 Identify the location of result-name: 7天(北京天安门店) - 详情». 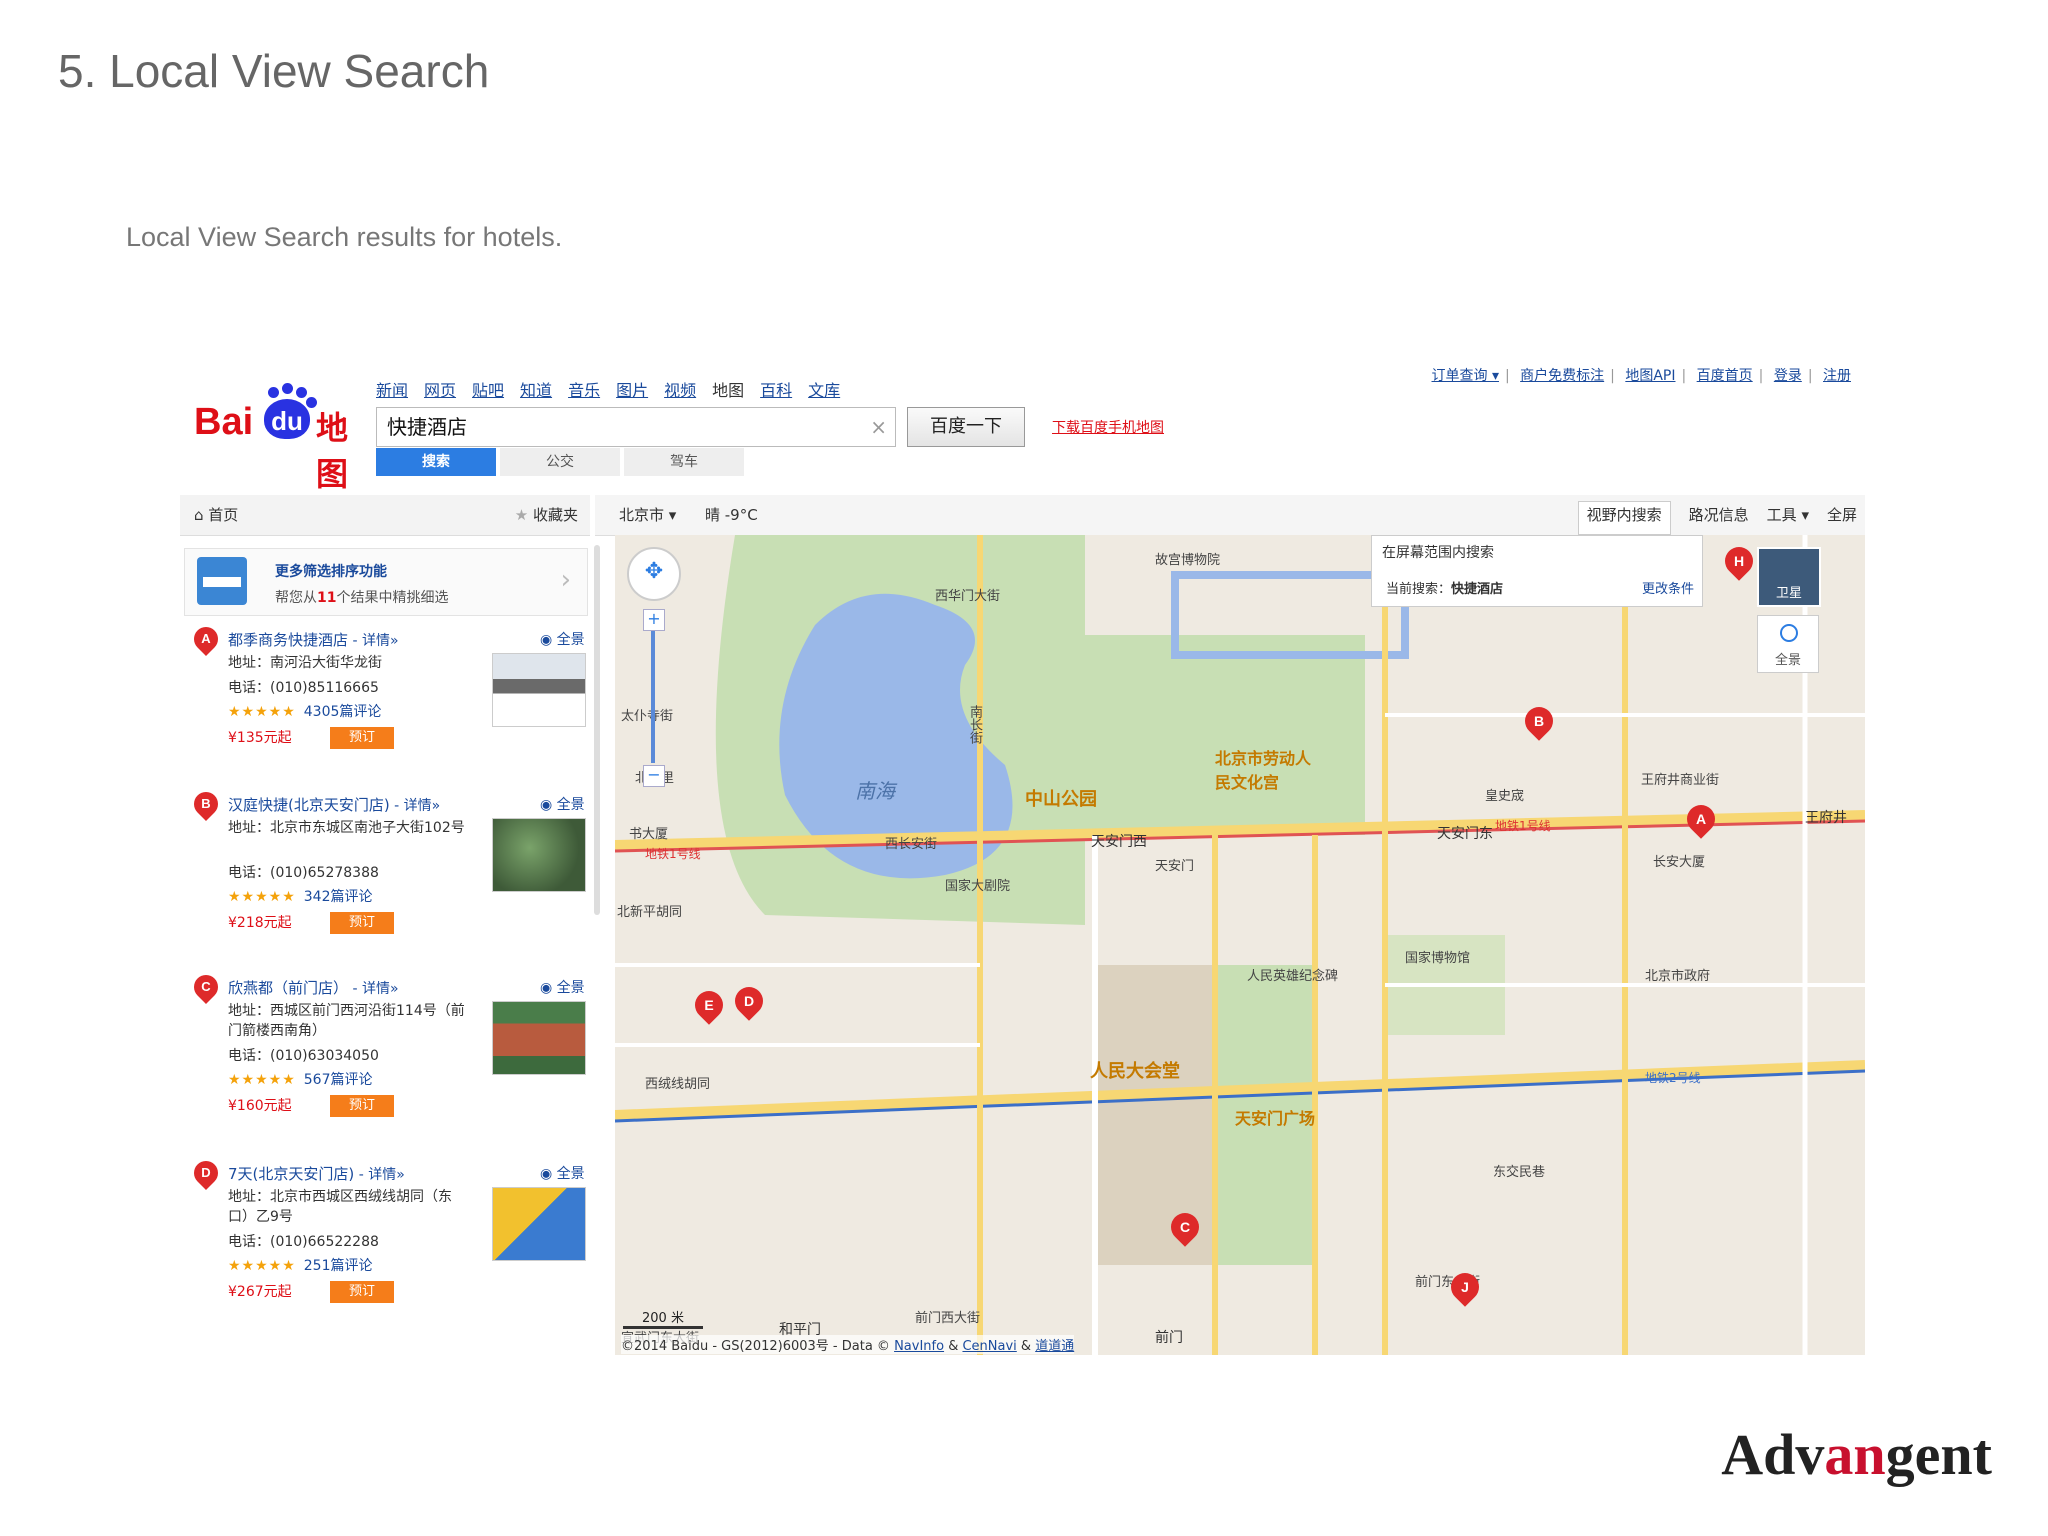
(316, 1173).